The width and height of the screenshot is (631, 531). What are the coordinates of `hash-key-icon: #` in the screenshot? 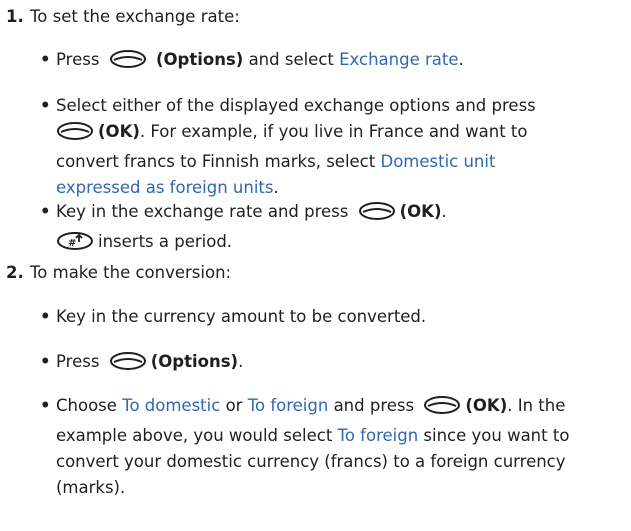 It's located at (75, 245).